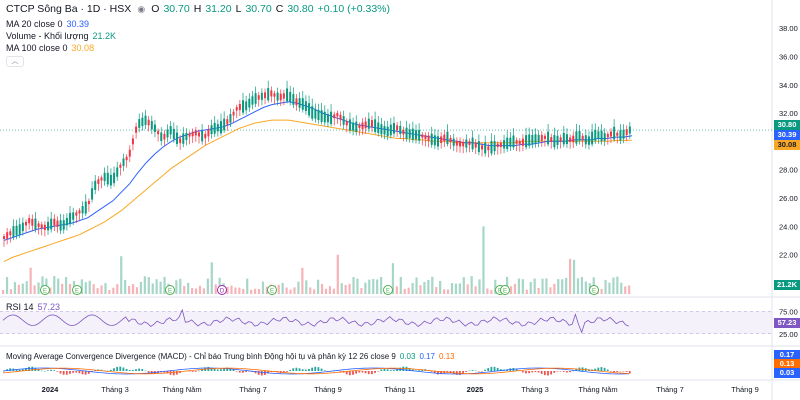 The height and width of the screenshot is (400, 800). I want to click on collapse-legend-button: ︿, so click(15, 61).